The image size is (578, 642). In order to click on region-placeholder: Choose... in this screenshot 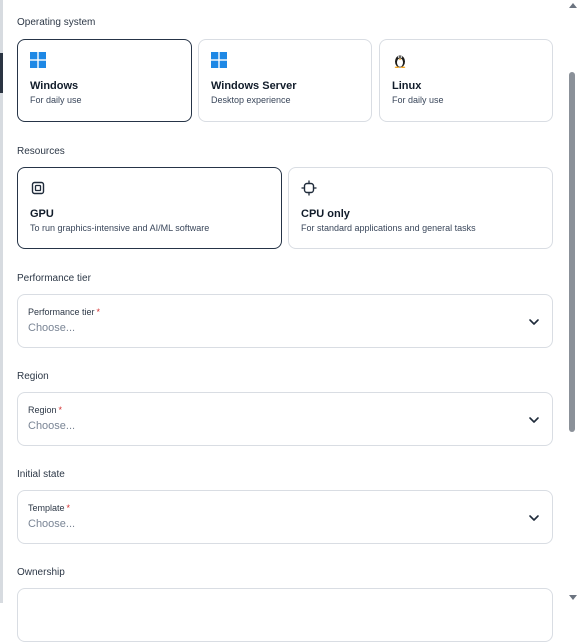, I will do `click(52, 426)`.